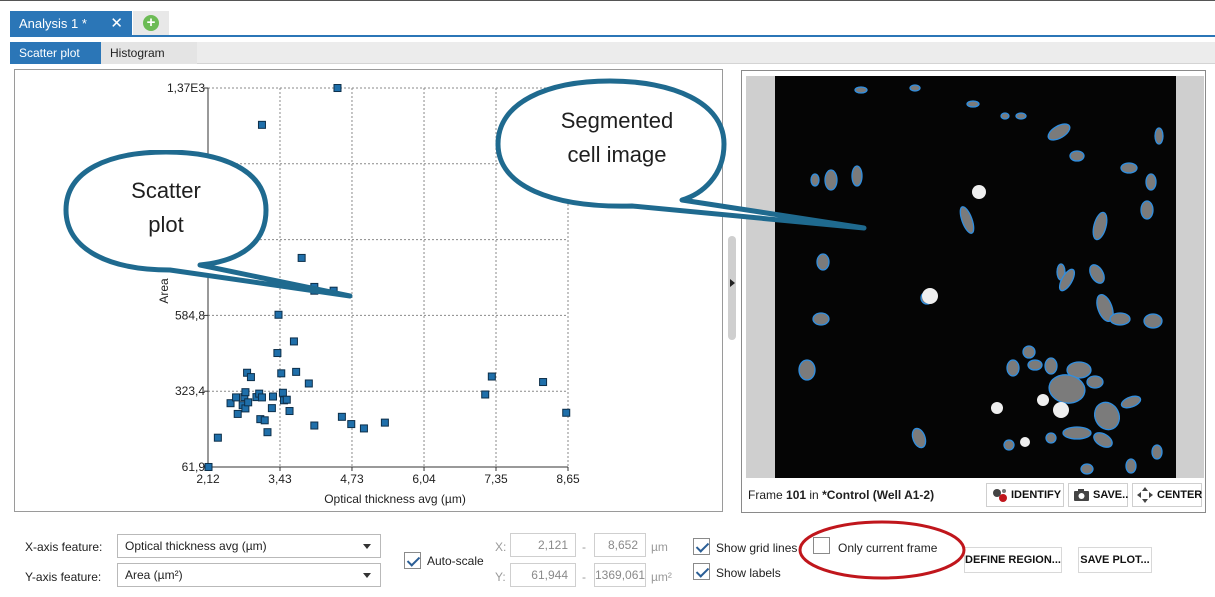 The image size is (1215, 597). I want to click on frame-info: Frame 101 in *Control (Well A1-2), so click(841, 495).